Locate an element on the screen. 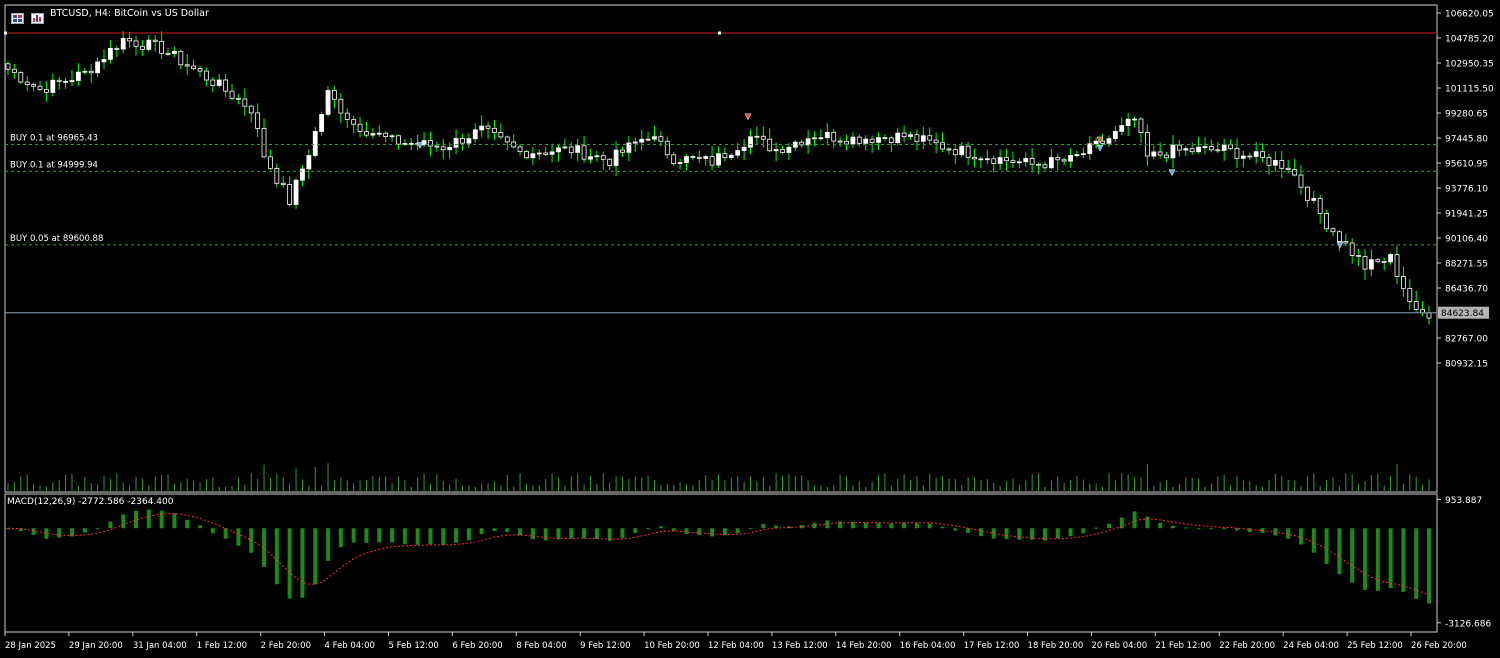 The image size is (1500, 658). price-tick-label: 104785.20 is located at coordinates (1469, 40).